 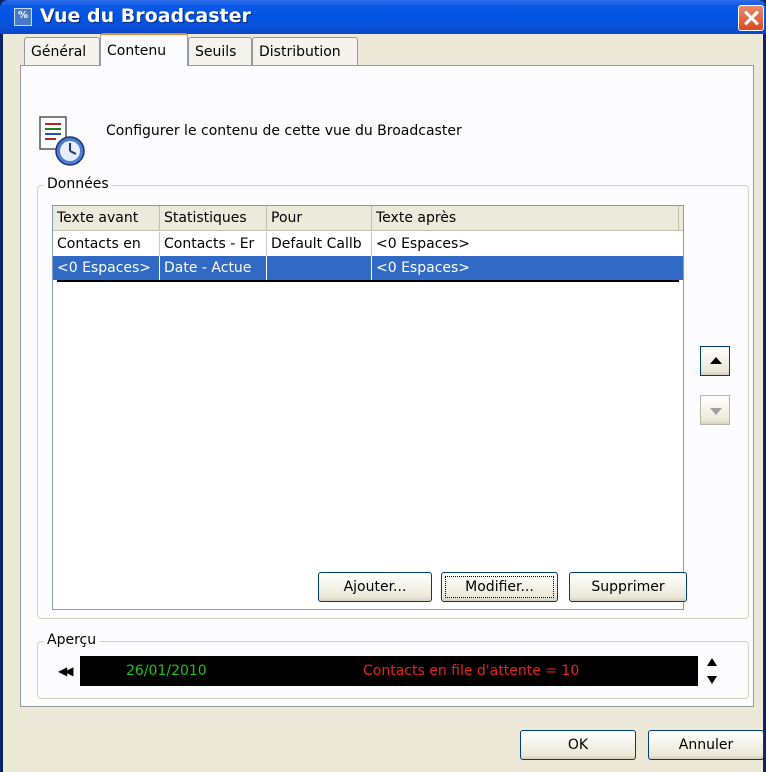 I want to click on app-icon: %, so click(x=23, y=17).